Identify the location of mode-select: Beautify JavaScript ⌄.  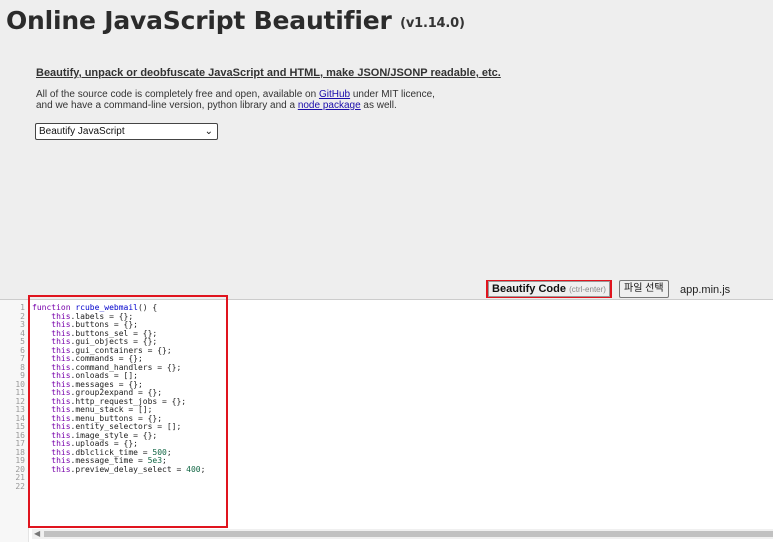
(126, 131).